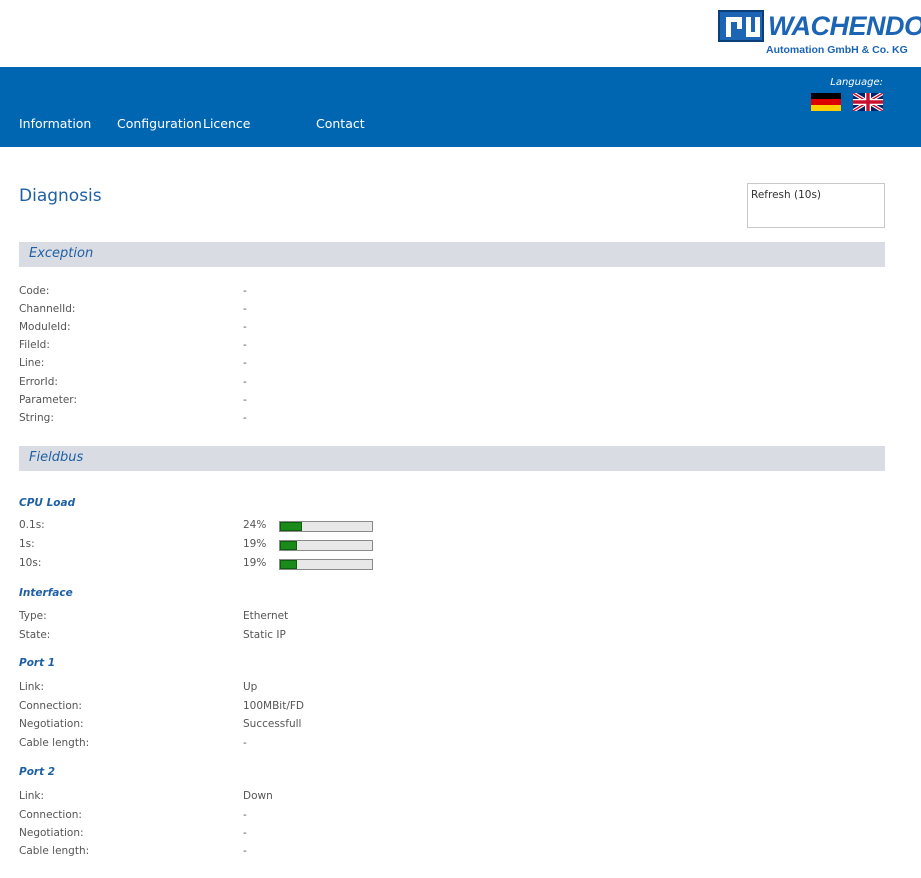 Image resolution: width=921 pixels, height=878 pixels. Describe the element at coordinates (452, 458) in the screenshot. I see `fieldbus-section-header: Fieldbus` at that location.